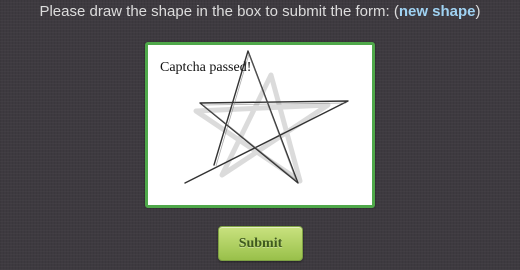  Describe the element at coordinates (478, 11) in the screenshot. I see `close-paren: )` at that location.